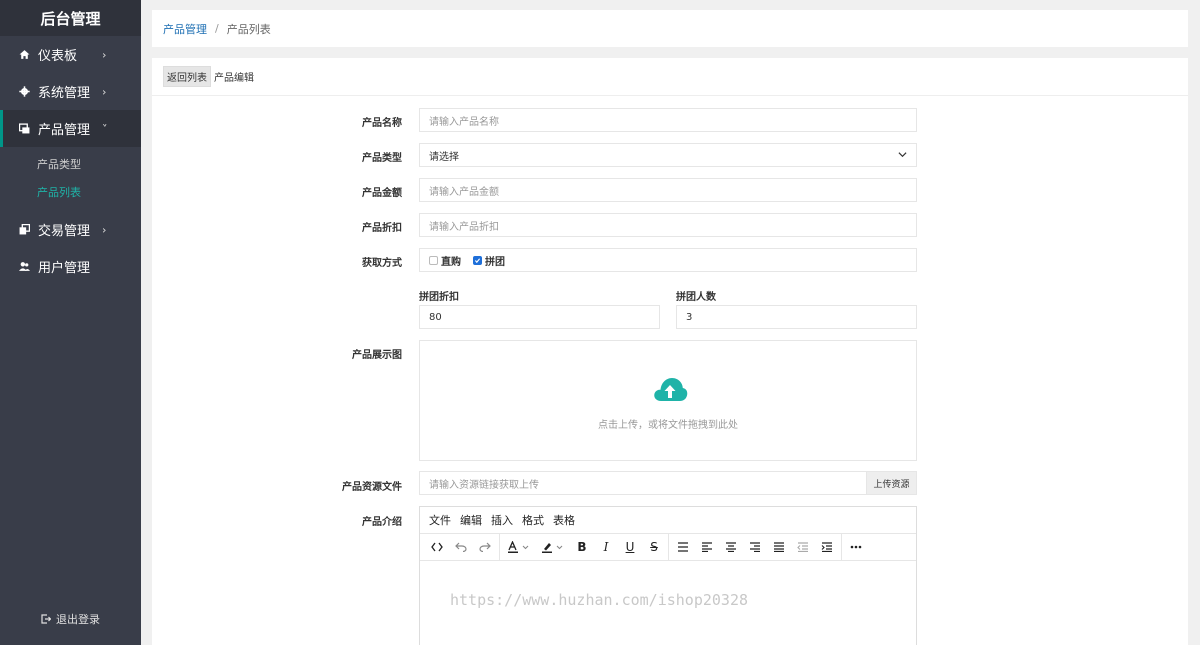 Image resolution: width=1200 pixels, height=645 pixels. What do you see at coordinates (654, 547) in the screenshot?
I see `strikethrough-icon: S` at bounding box center [654, 547].